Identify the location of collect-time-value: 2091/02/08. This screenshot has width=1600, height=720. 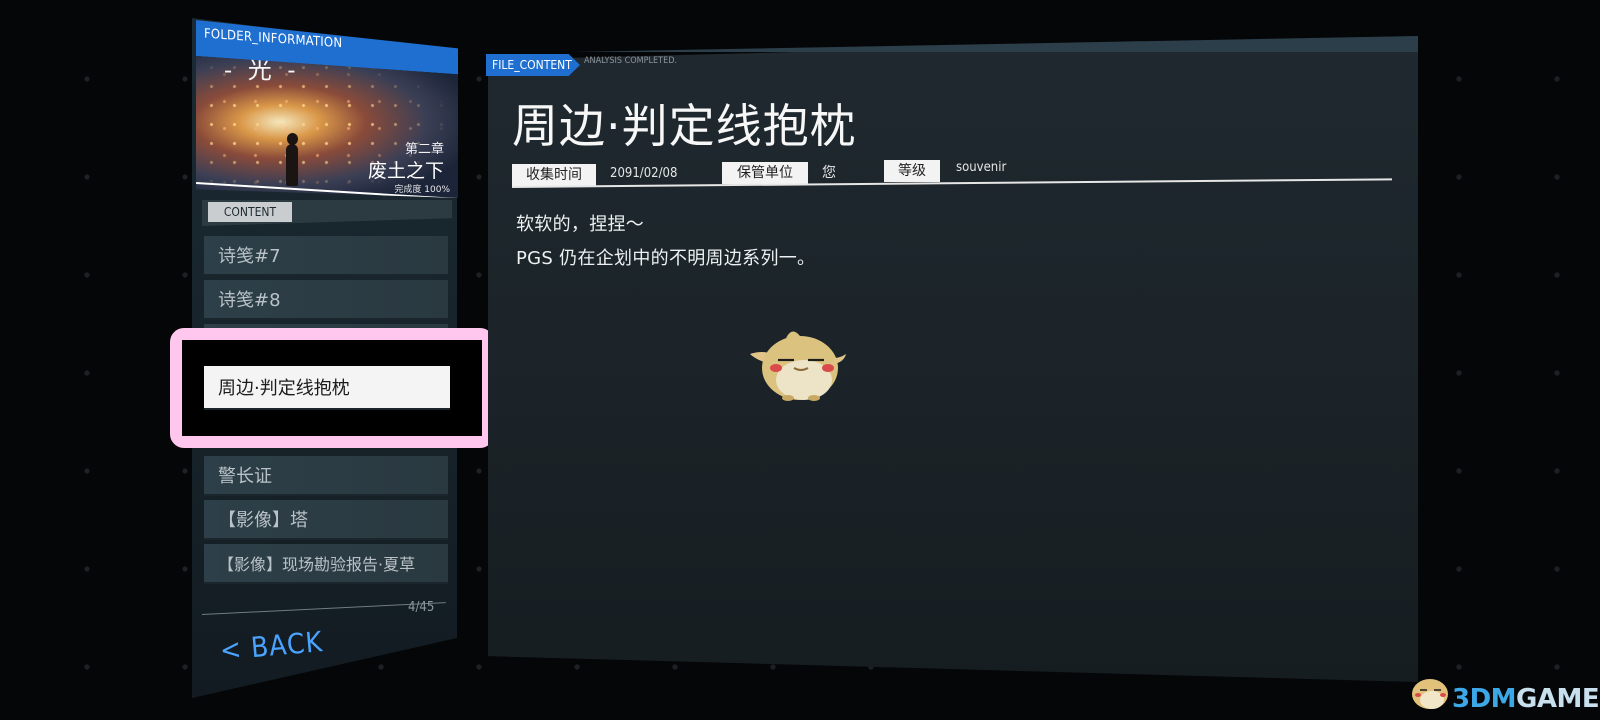
(644, 173).